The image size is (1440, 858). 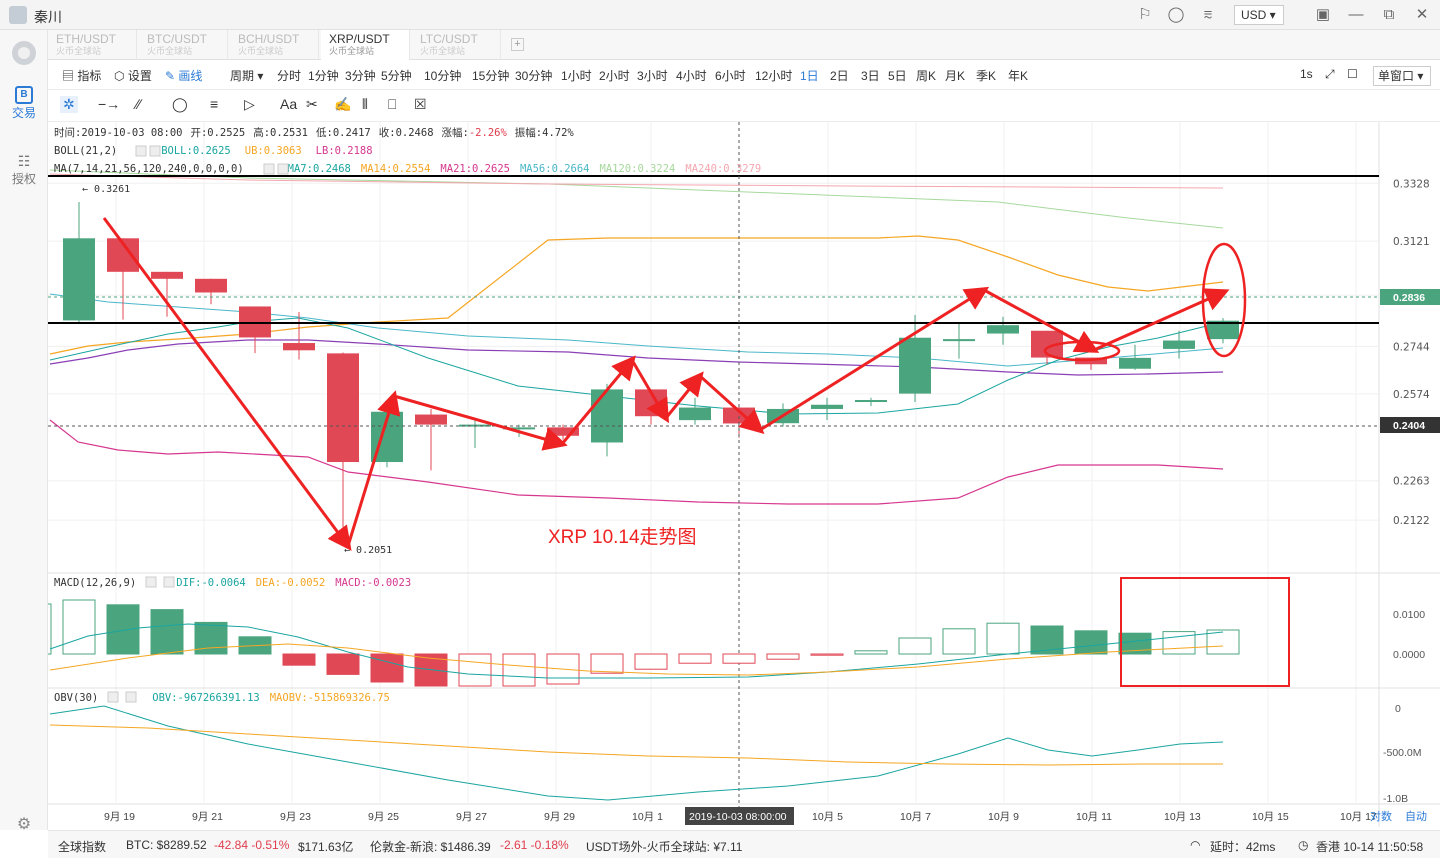 I want to click on period-option: 分时, so click(x=289, y=75).